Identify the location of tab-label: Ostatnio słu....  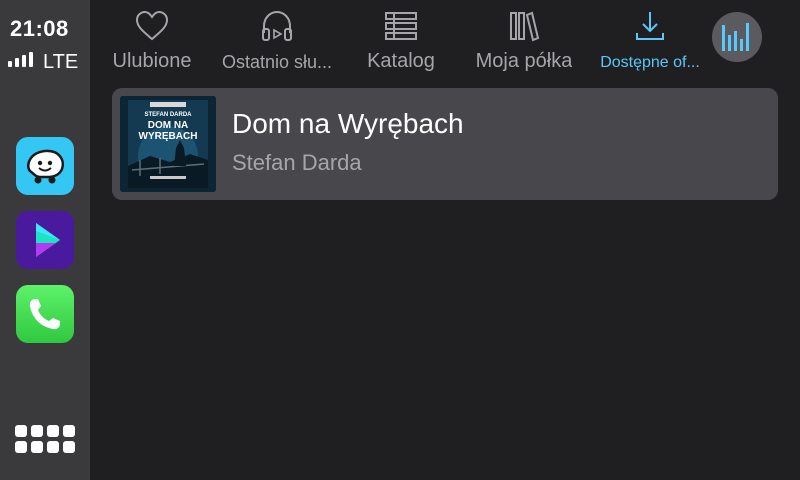
(277, 62).